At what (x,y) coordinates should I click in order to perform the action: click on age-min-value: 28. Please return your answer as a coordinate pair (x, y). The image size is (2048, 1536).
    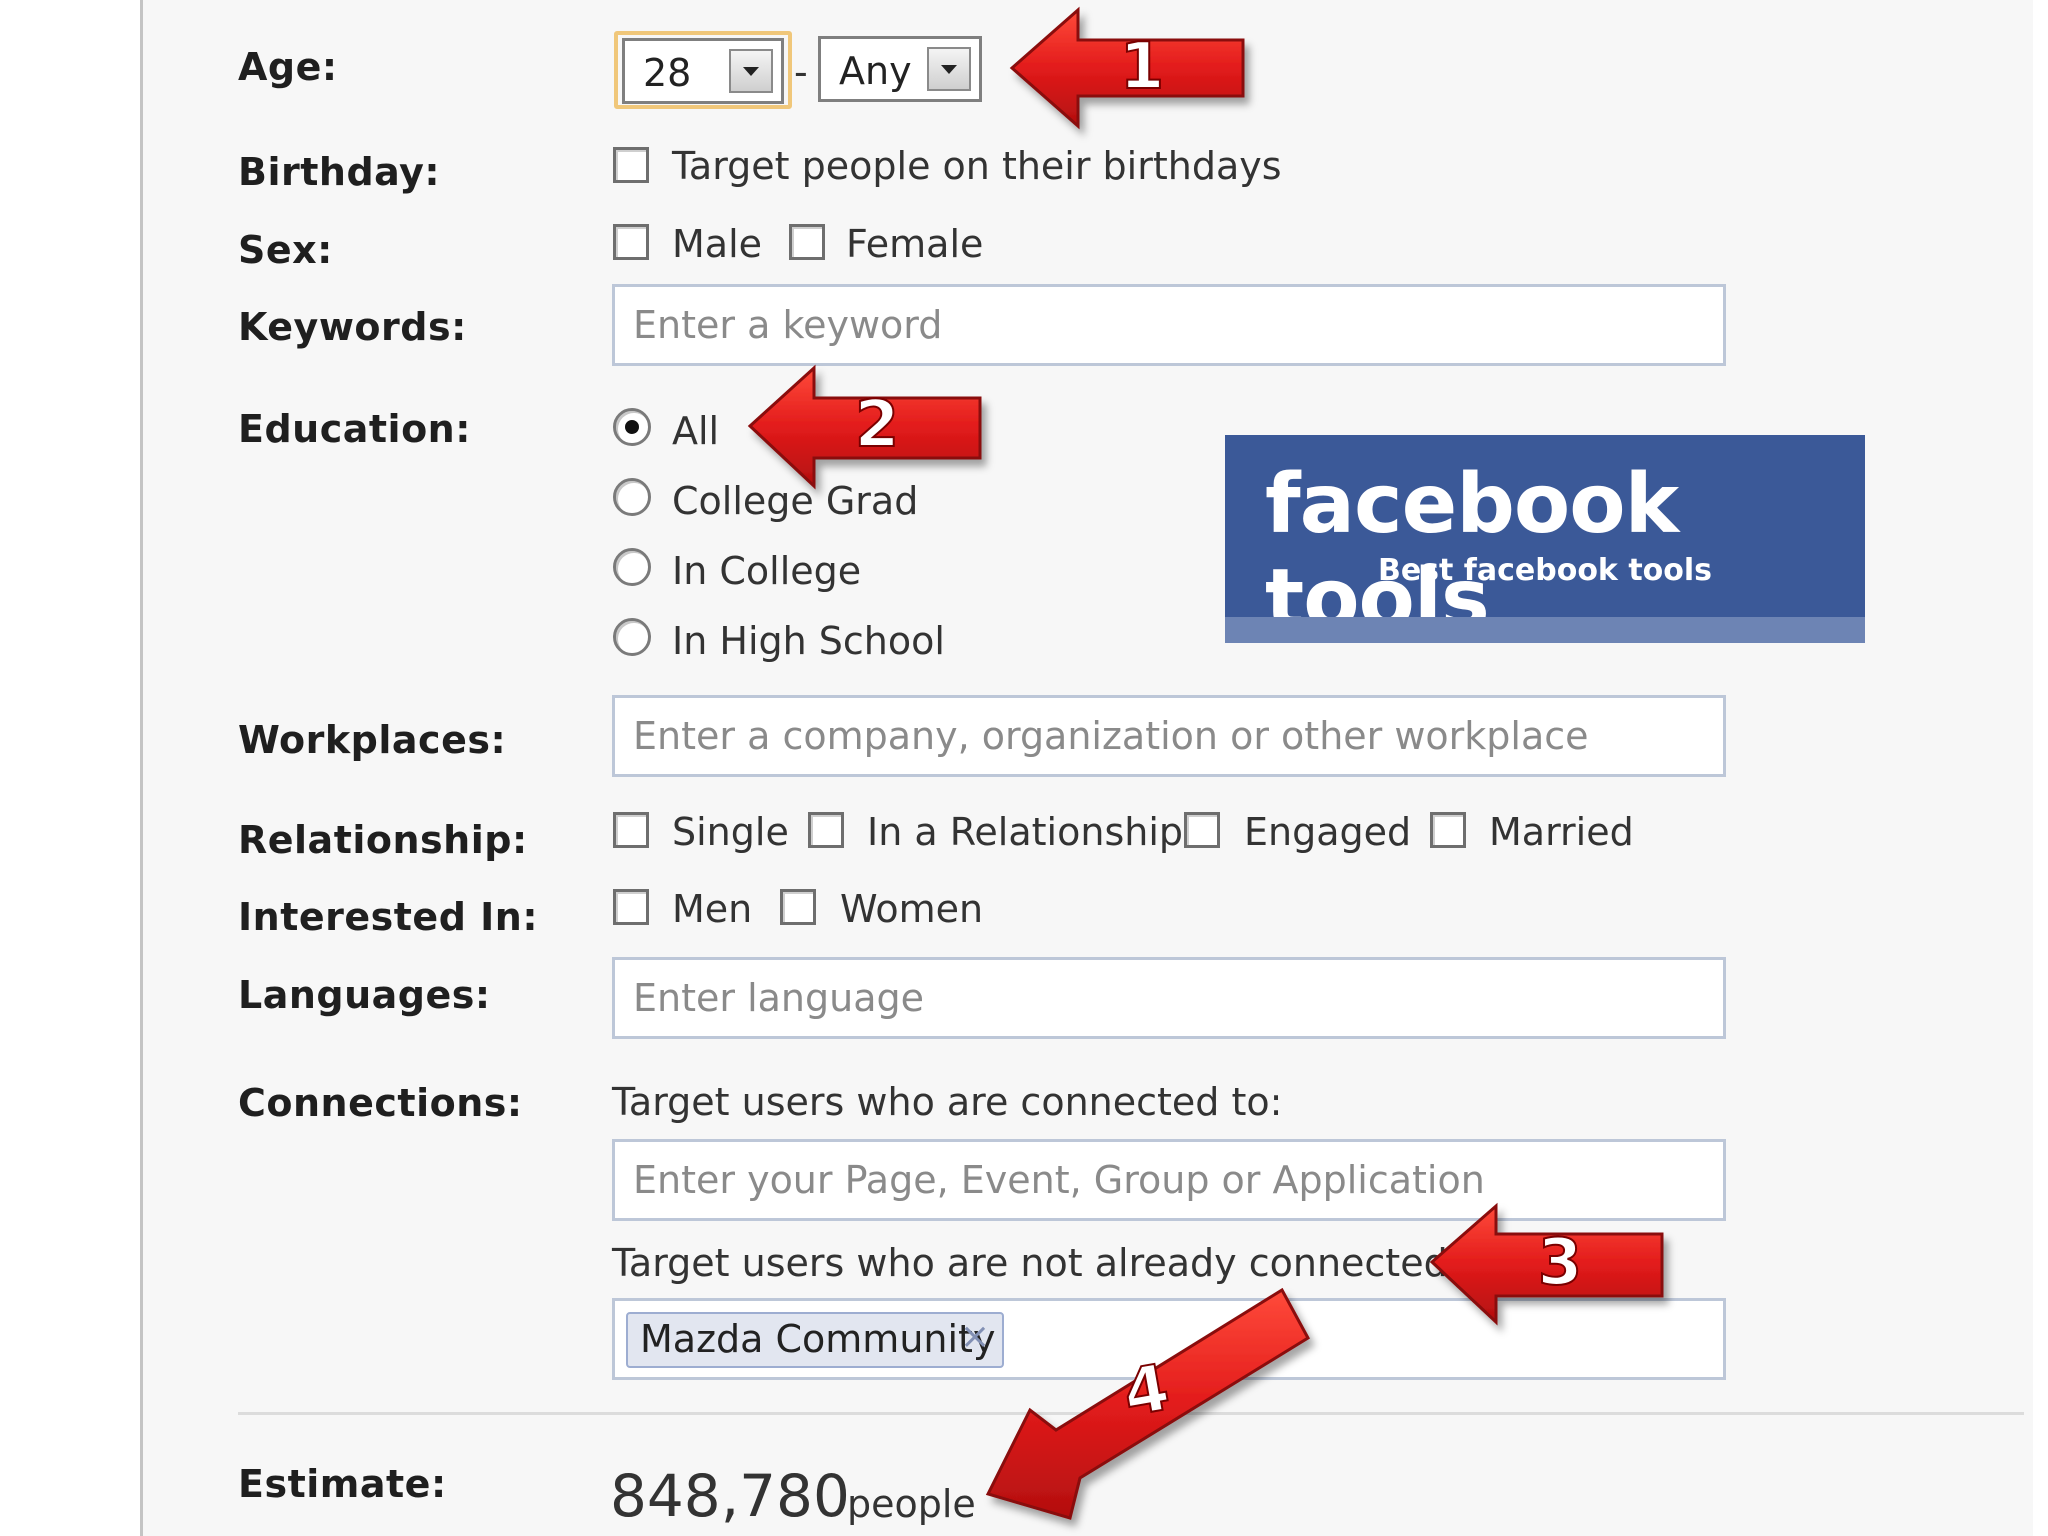
    Looking at the image, I should click on (667, 73).